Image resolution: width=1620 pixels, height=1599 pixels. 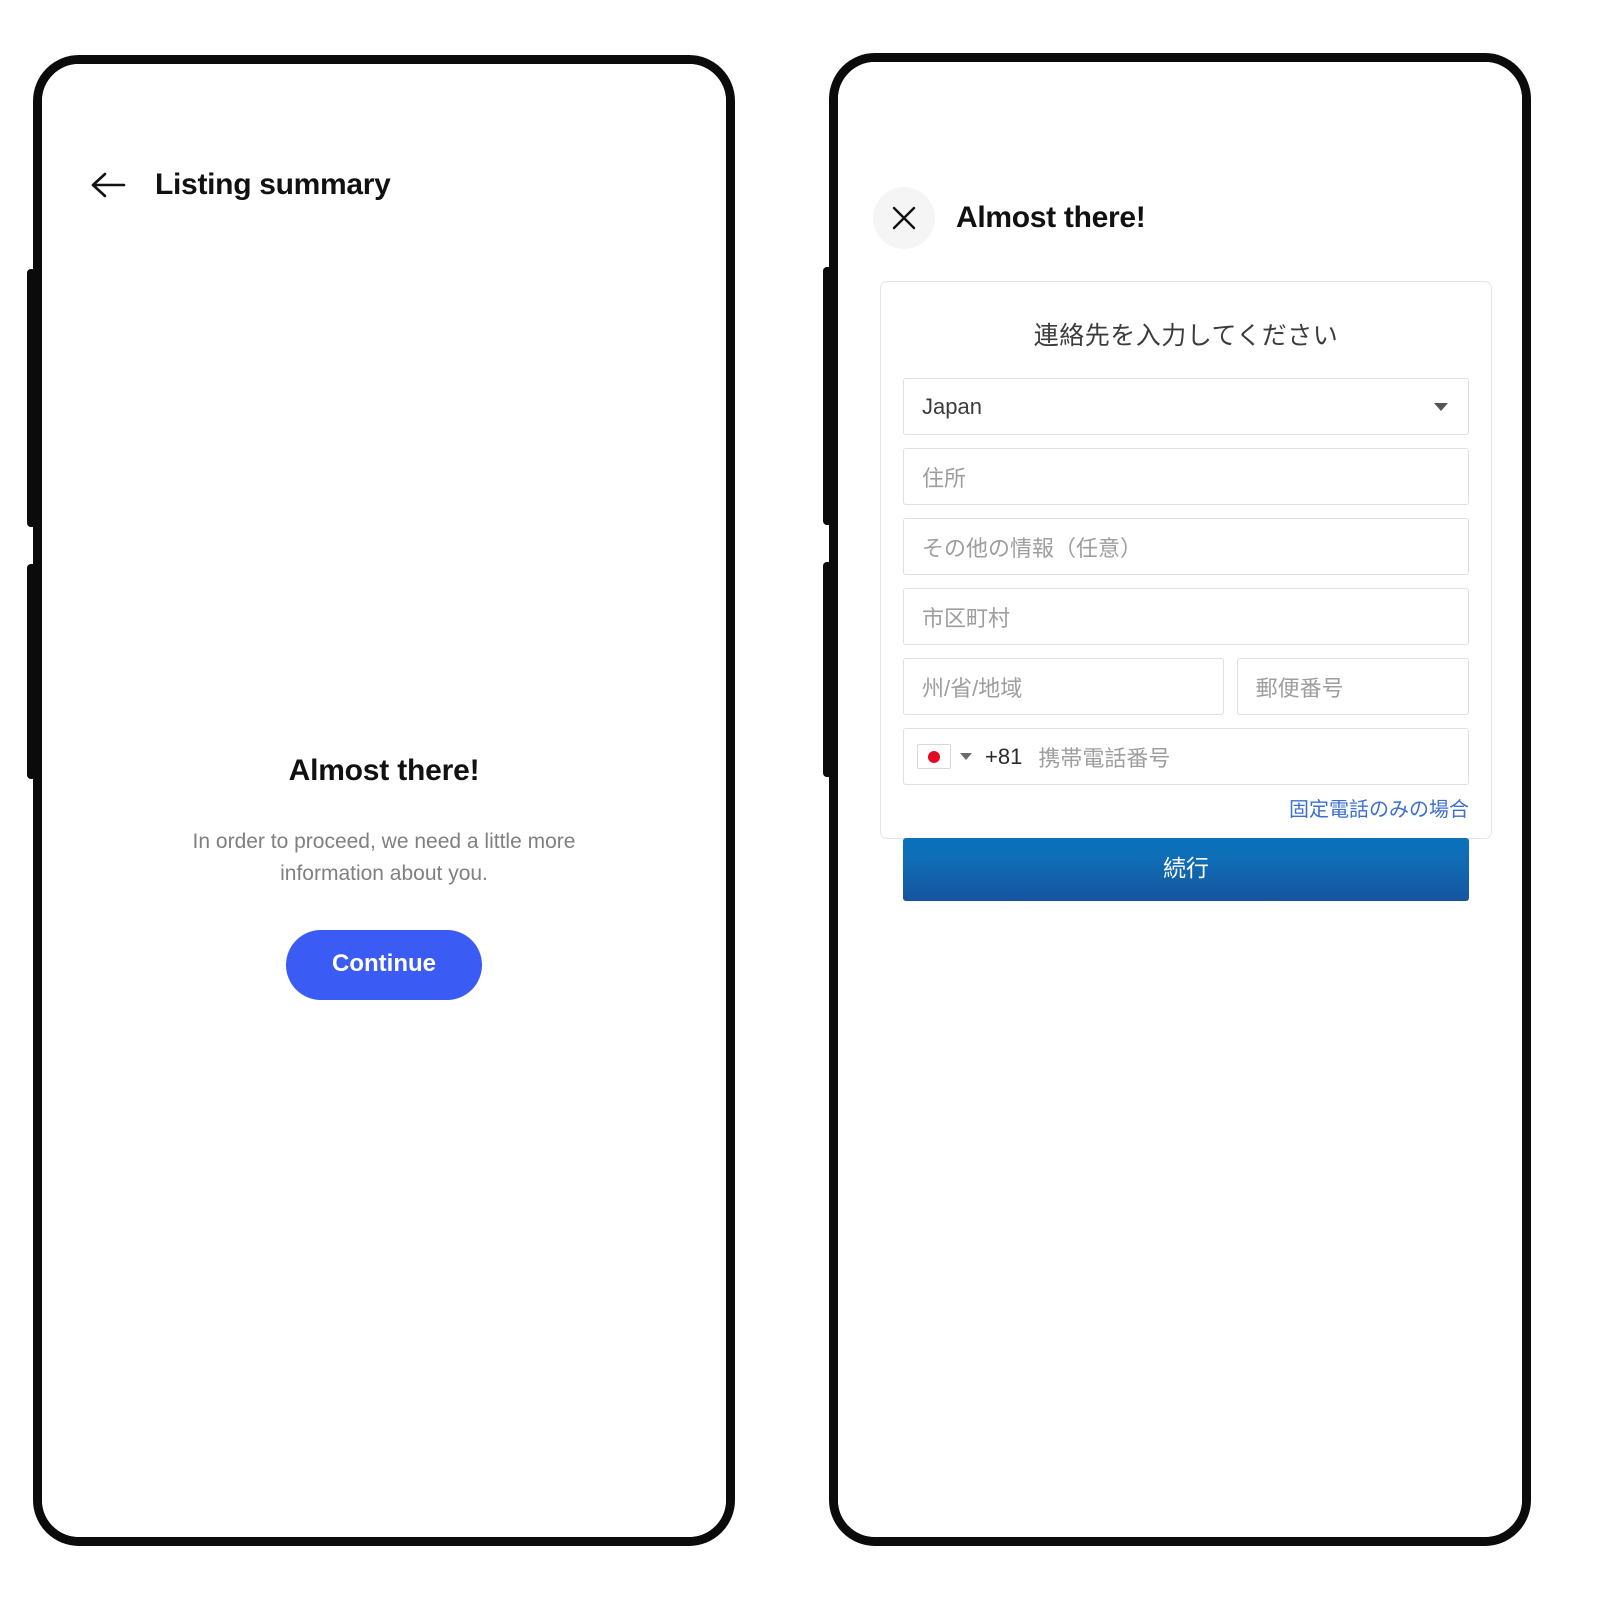 I want to click on zip-input: 郵便番号, so click(x=1352, y=686).